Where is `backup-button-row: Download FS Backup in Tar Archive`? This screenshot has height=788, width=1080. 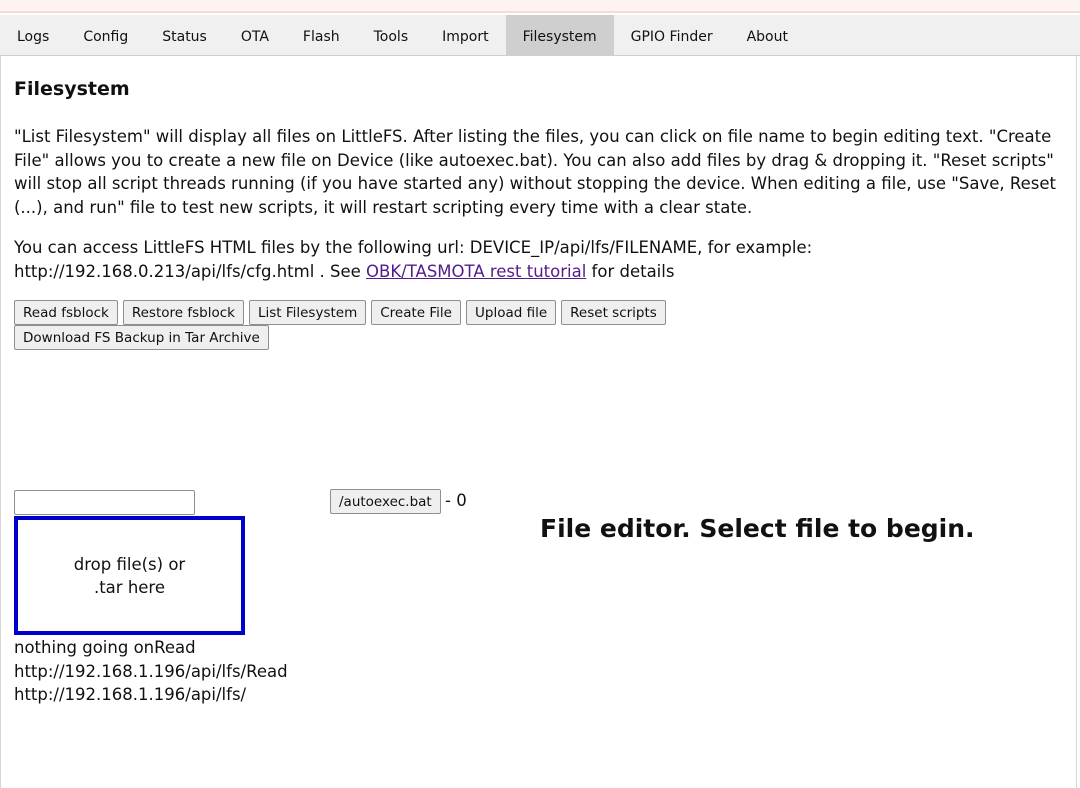 backup-button-row: Download FS Backup in Tar Archive is located at coordinates (141, 337).